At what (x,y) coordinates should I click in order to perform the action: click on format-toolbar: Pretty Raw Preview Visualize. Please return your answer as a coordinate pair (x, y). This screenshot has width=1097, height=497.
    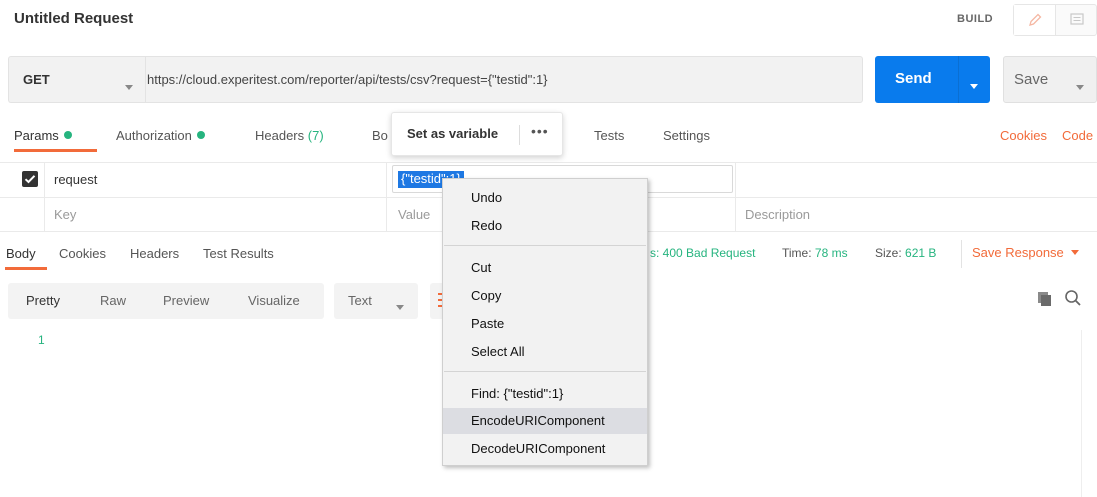
    Looking at the image, I should click on (166, 301).